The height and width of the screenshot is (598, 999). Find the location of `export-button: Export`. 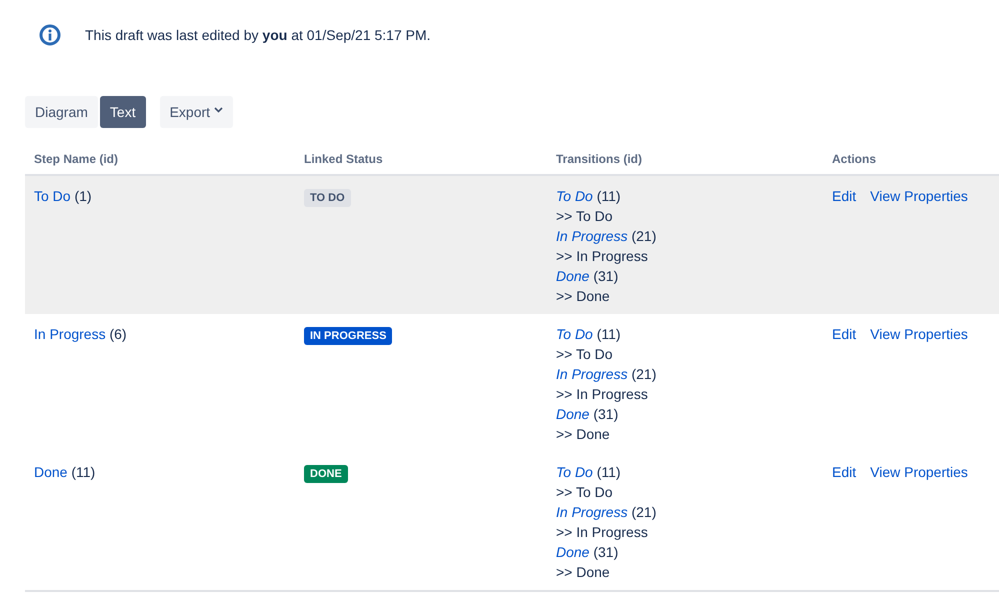

export-button: Export is located at coordinates (197, 112).